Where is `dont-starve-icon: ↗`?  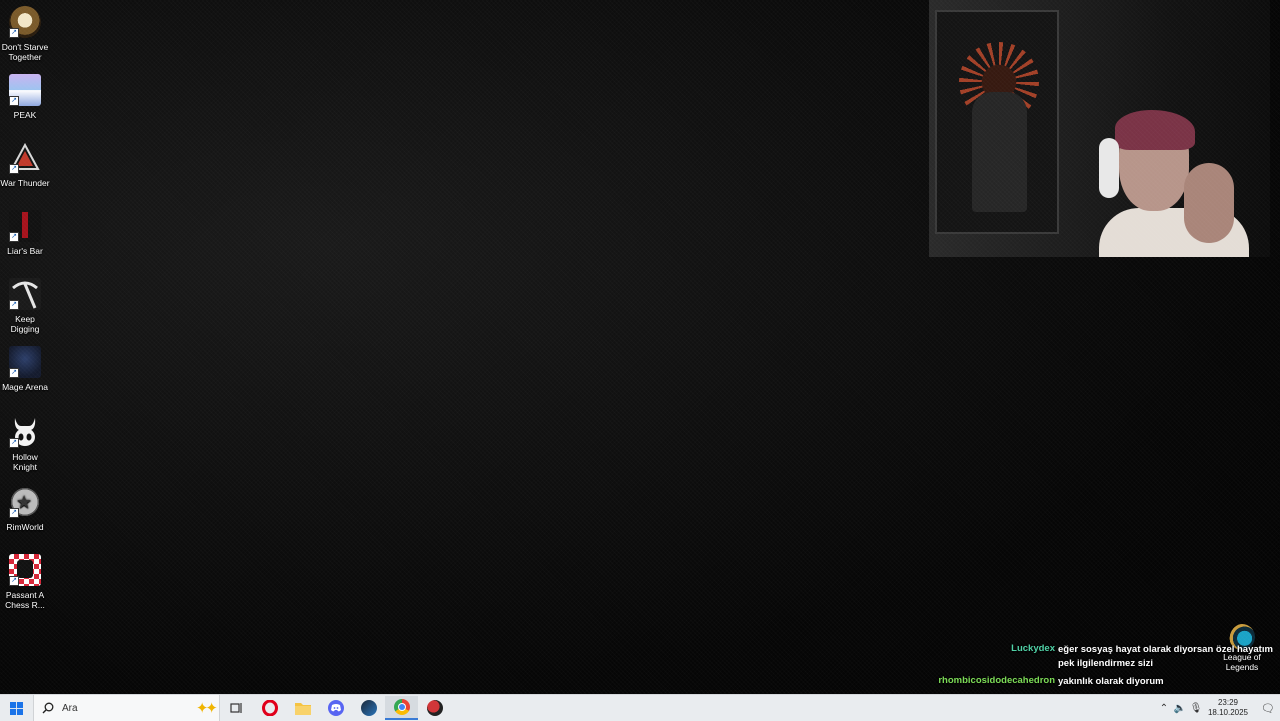 dont-starve-icon: ↗ is located at coordinates (25, 22).